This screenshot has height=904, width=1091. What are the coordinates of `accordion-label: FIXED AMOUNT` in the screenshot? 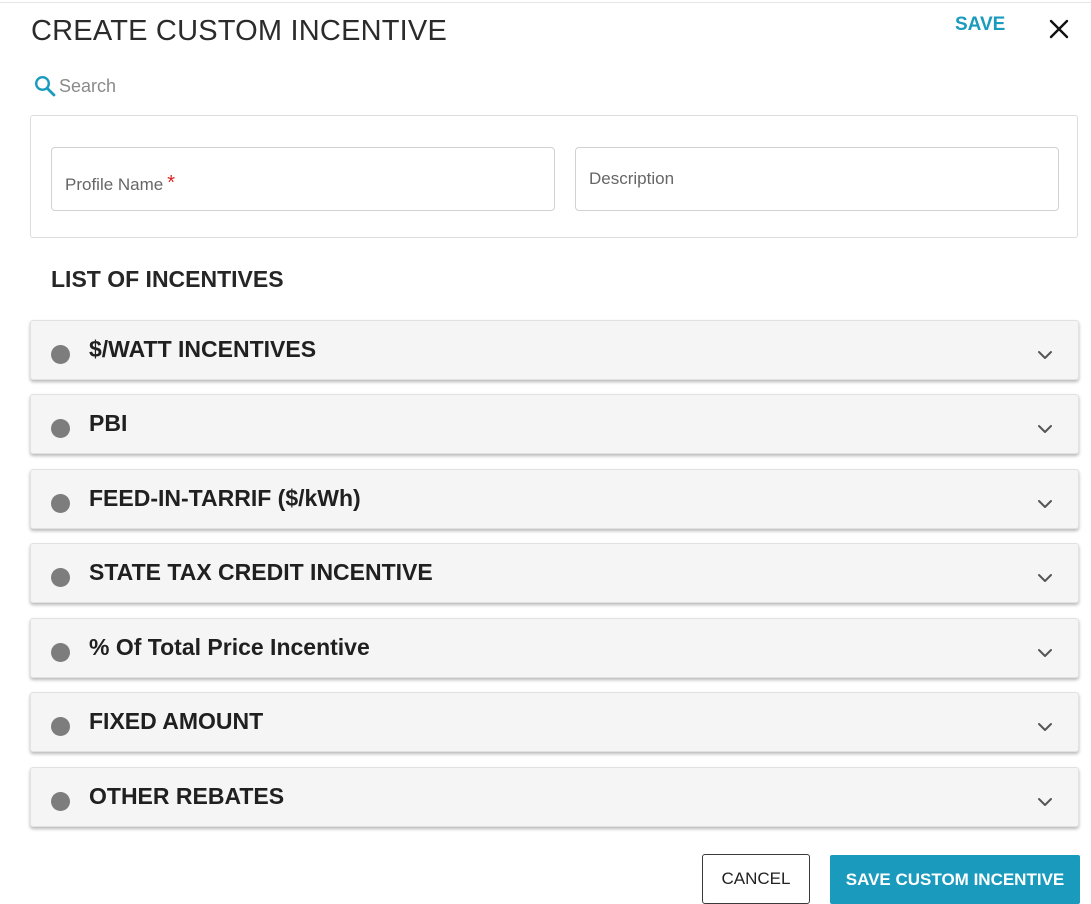 It's located at (176, 721).